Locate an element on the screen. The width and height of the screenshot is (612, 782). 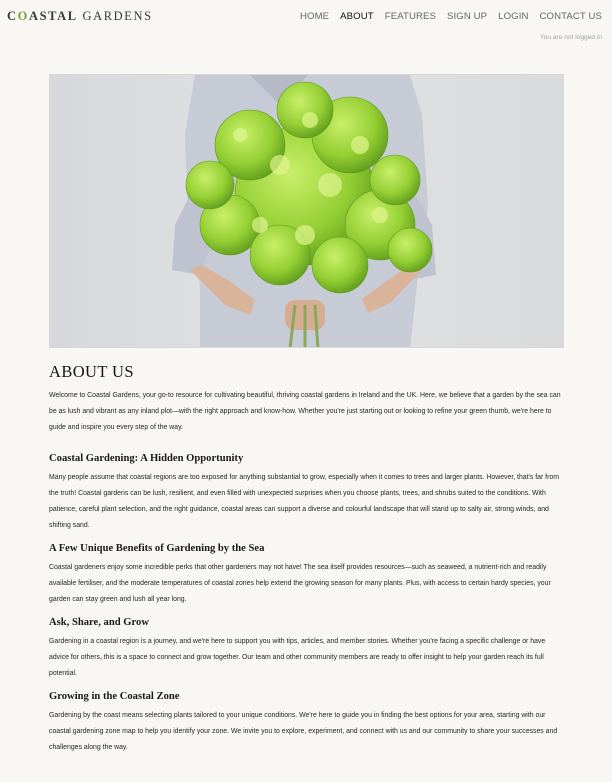
page-title: ABOUT US is located at coordinates (91, 371).